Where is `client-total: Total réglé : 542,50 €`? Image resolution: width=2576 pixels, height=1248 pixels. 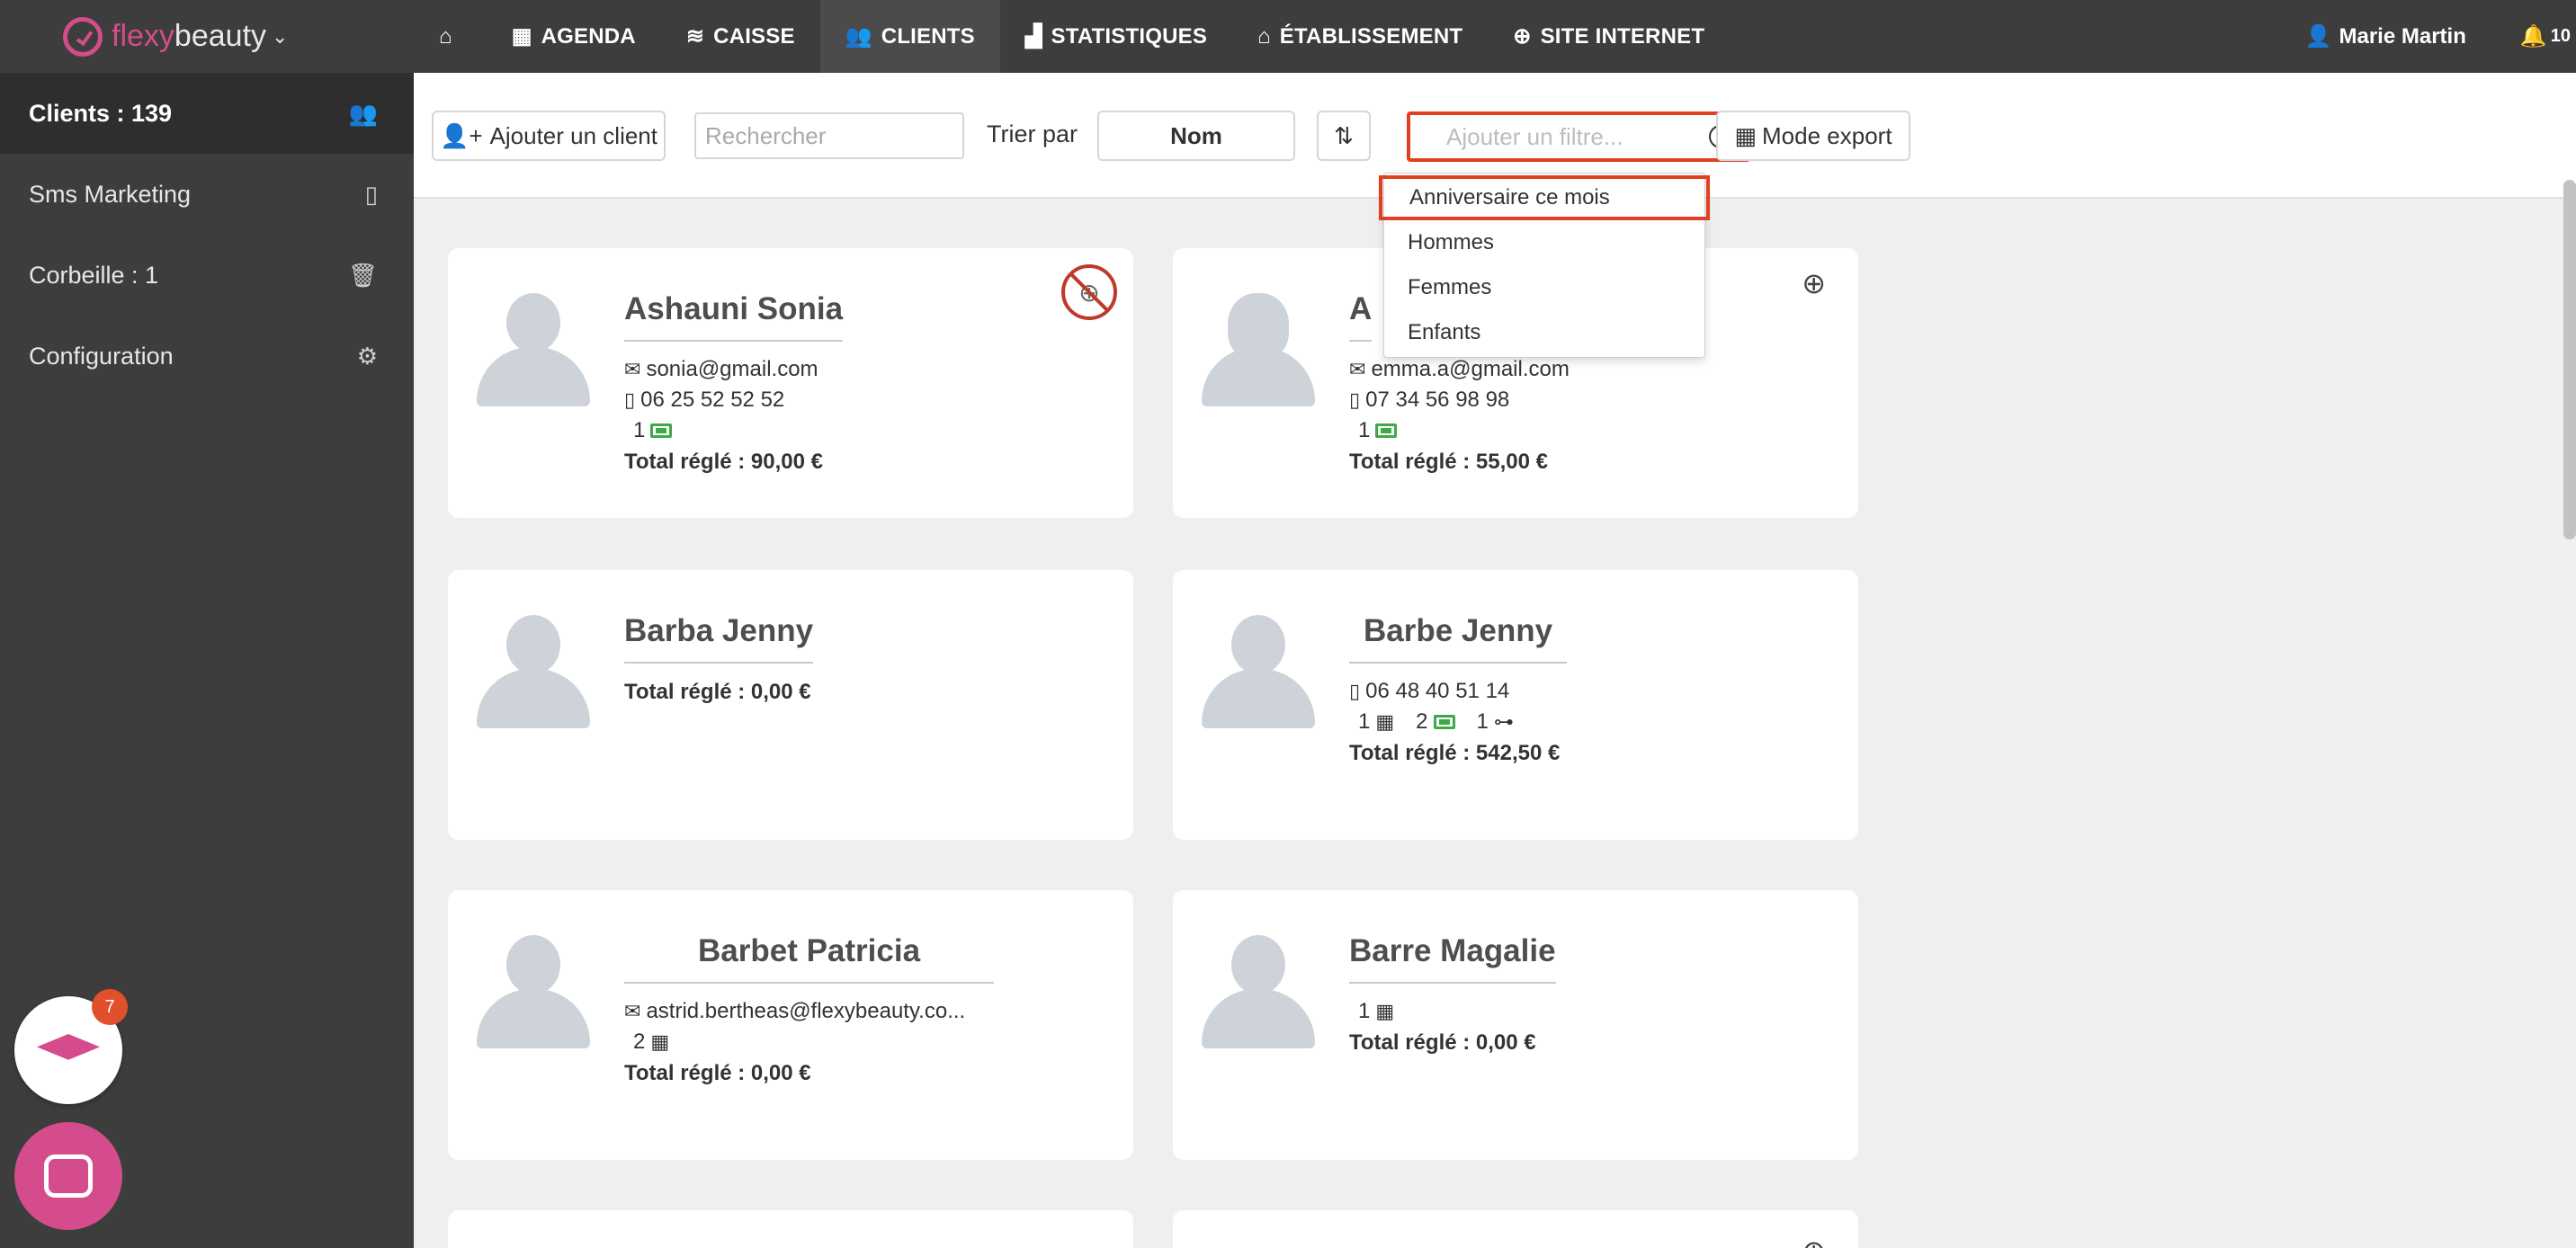
client-total: Total réglé : 542,50 € is located at coordinates (1455, 753).